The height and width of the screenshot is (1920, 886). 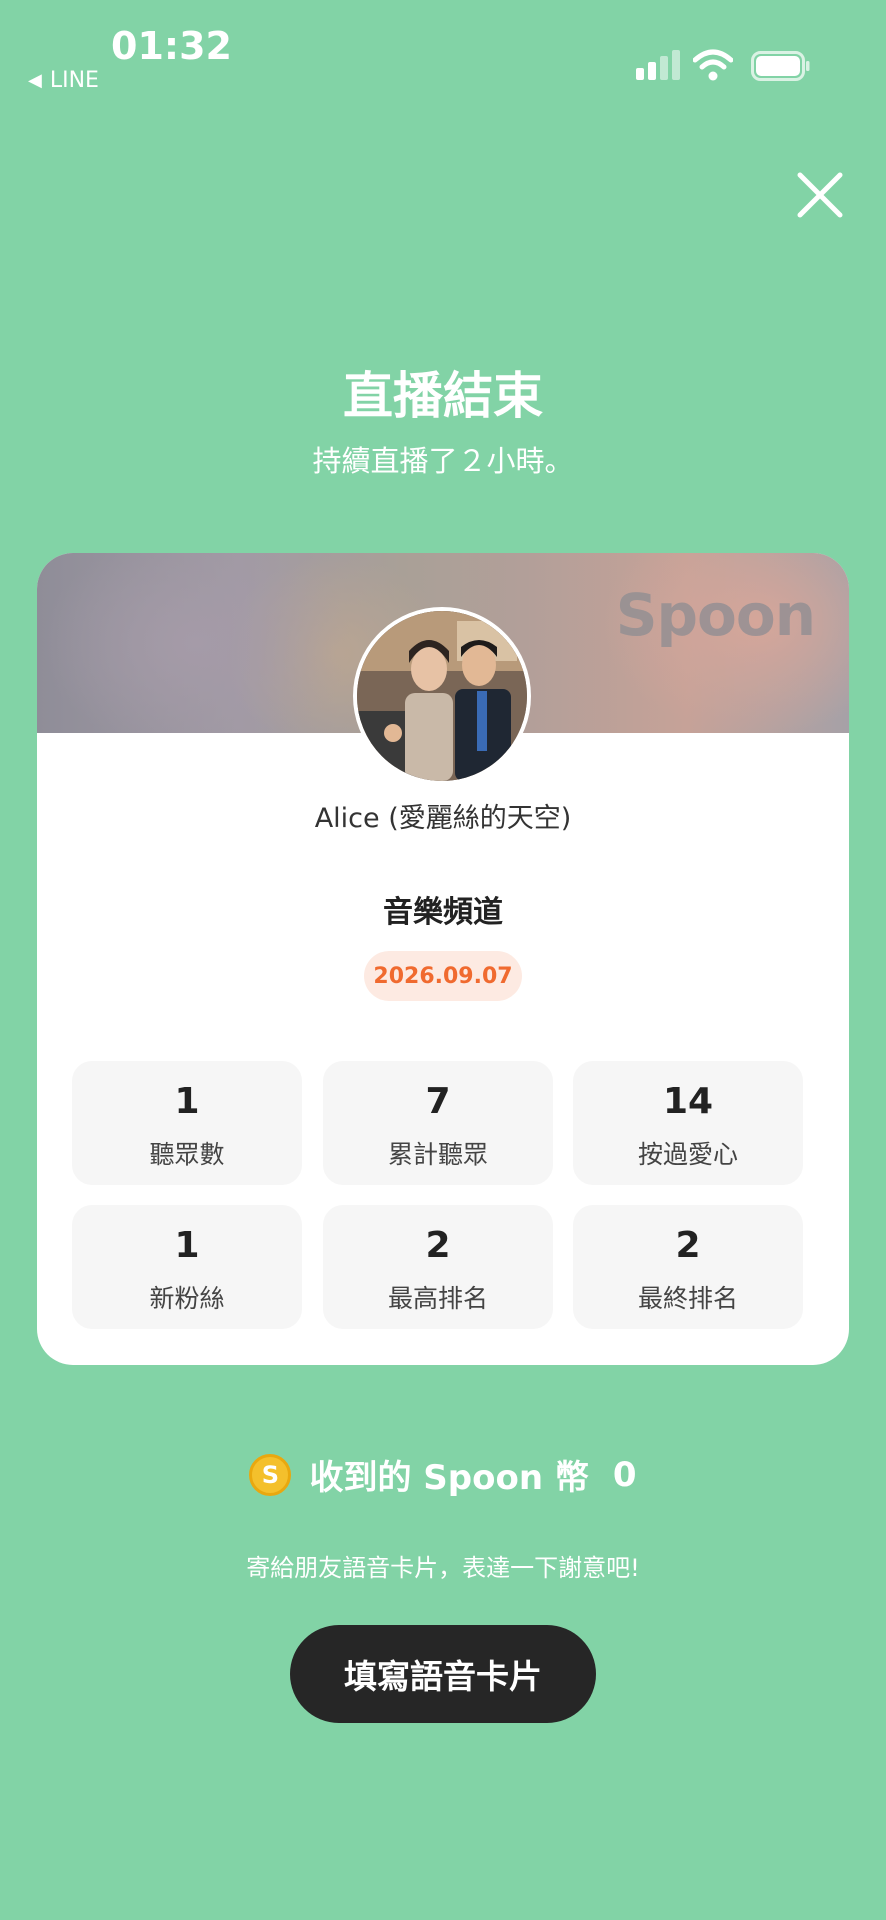 What do you see at coordinates (443, 976) in the screenshot?
I see `broadcast-date-badge: 2026.09.07` at bounding box center [443, 976].